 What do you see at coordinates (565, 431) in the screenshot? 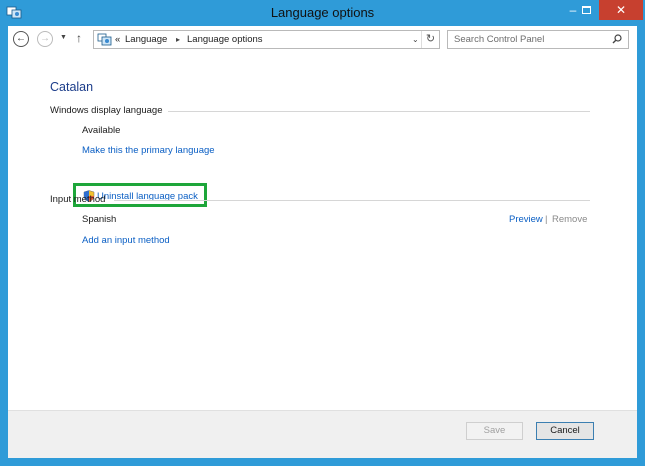
I see `cancel-button: Cancel` at bounding box center [565, 431].